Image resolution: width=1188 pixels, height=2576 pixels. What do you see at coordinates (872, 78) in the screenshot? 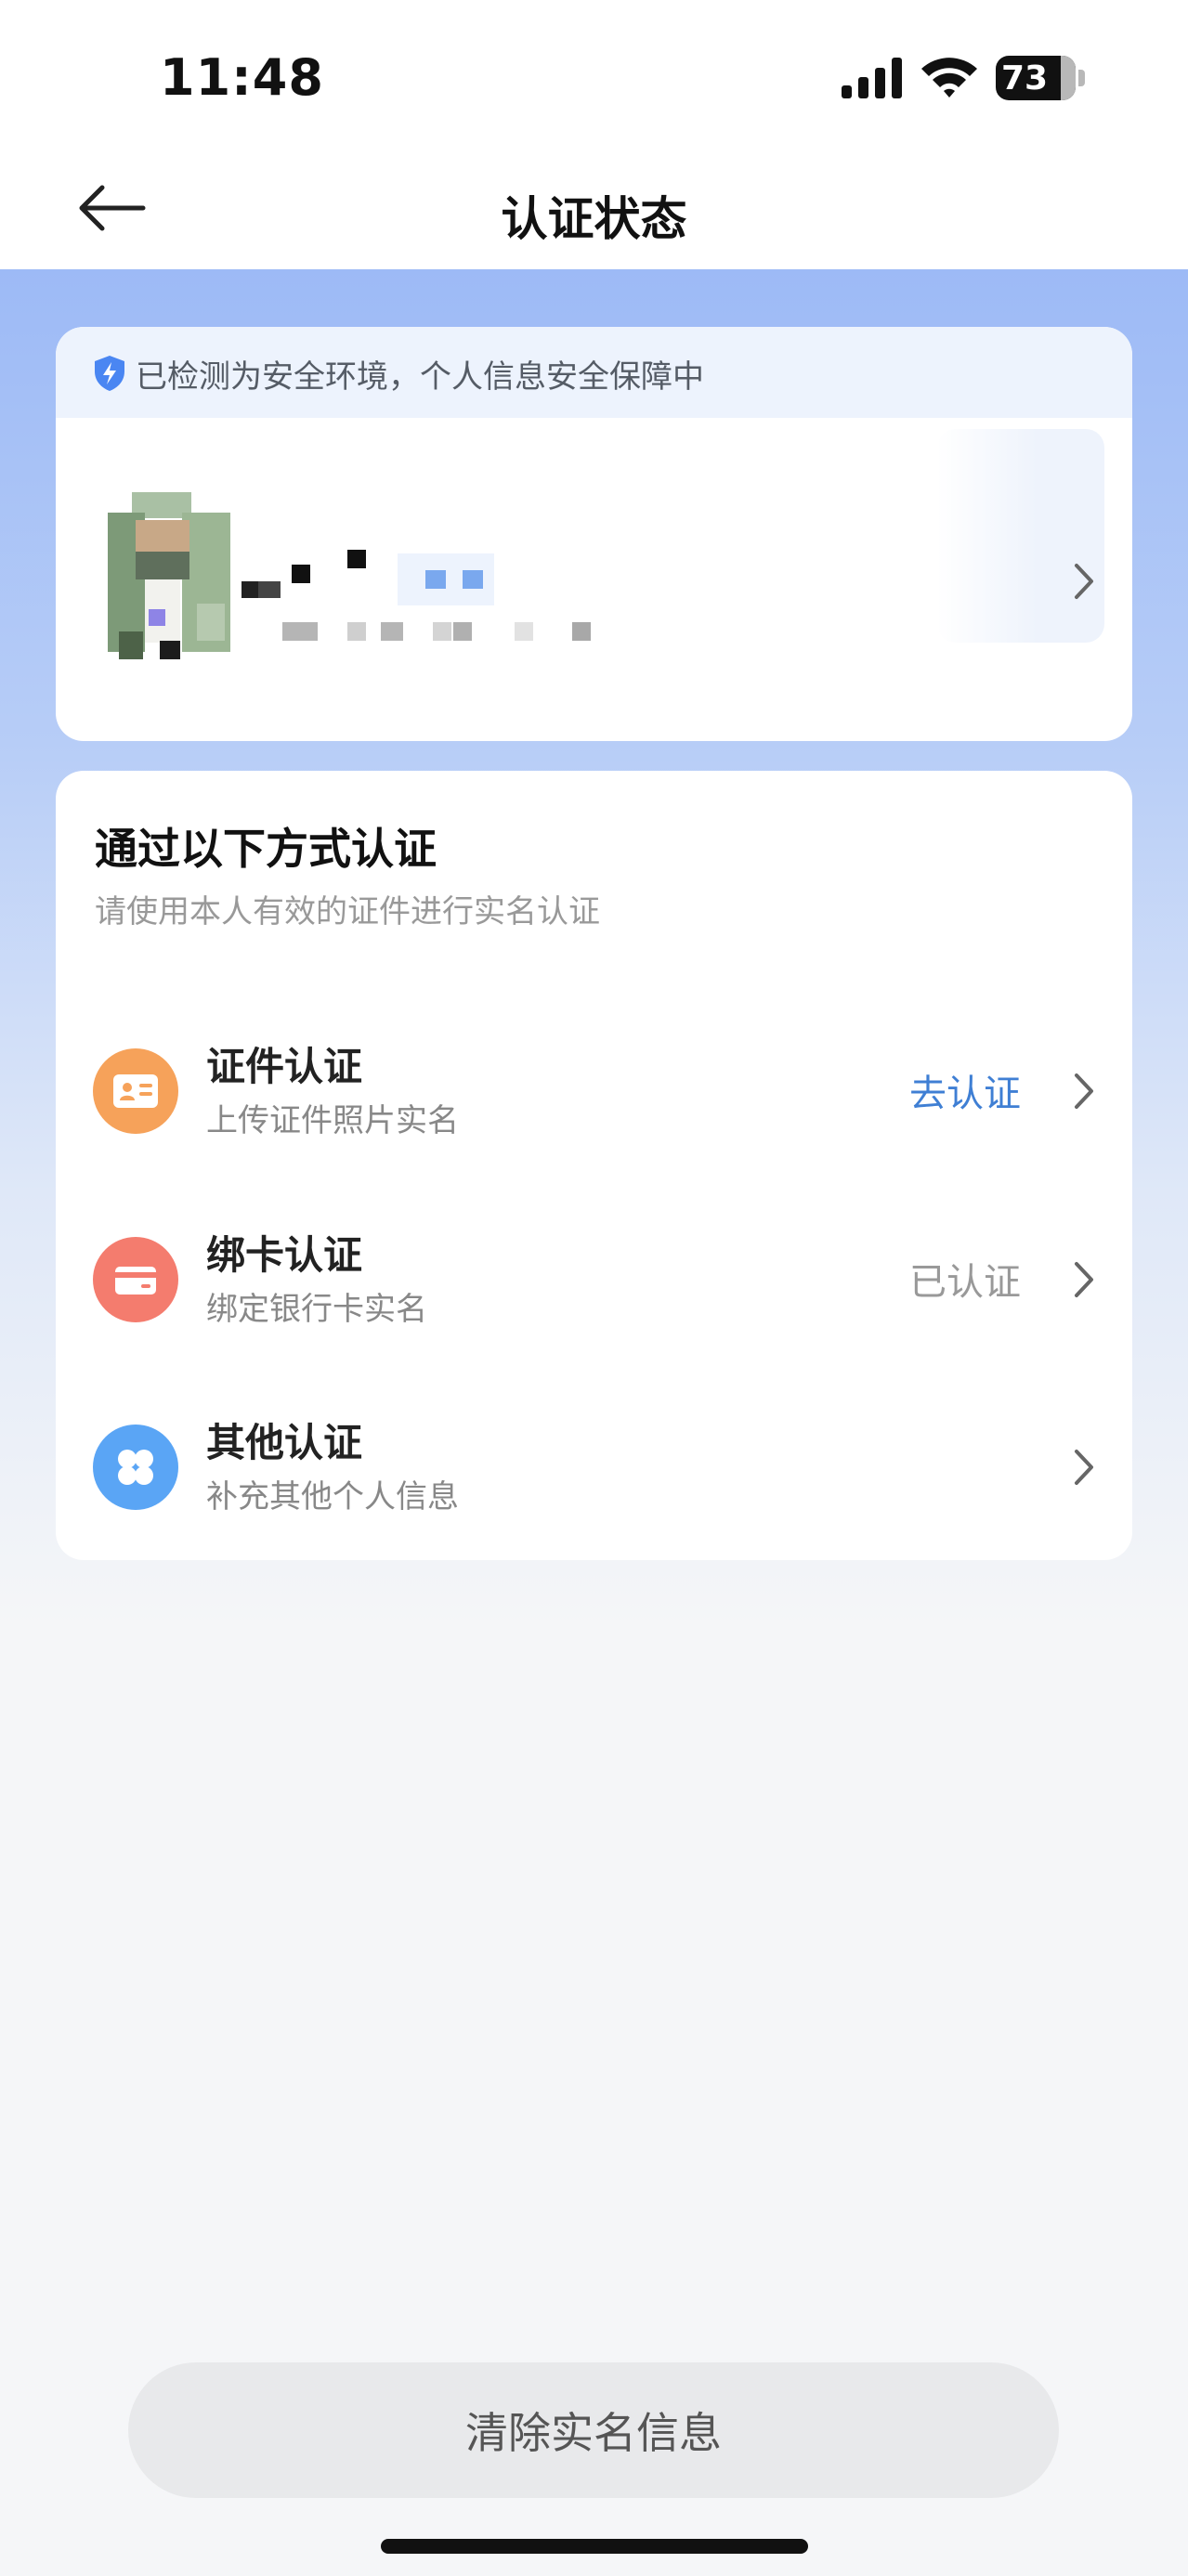
I see `cellular-signal-icon` at bounding box center [872, 78].